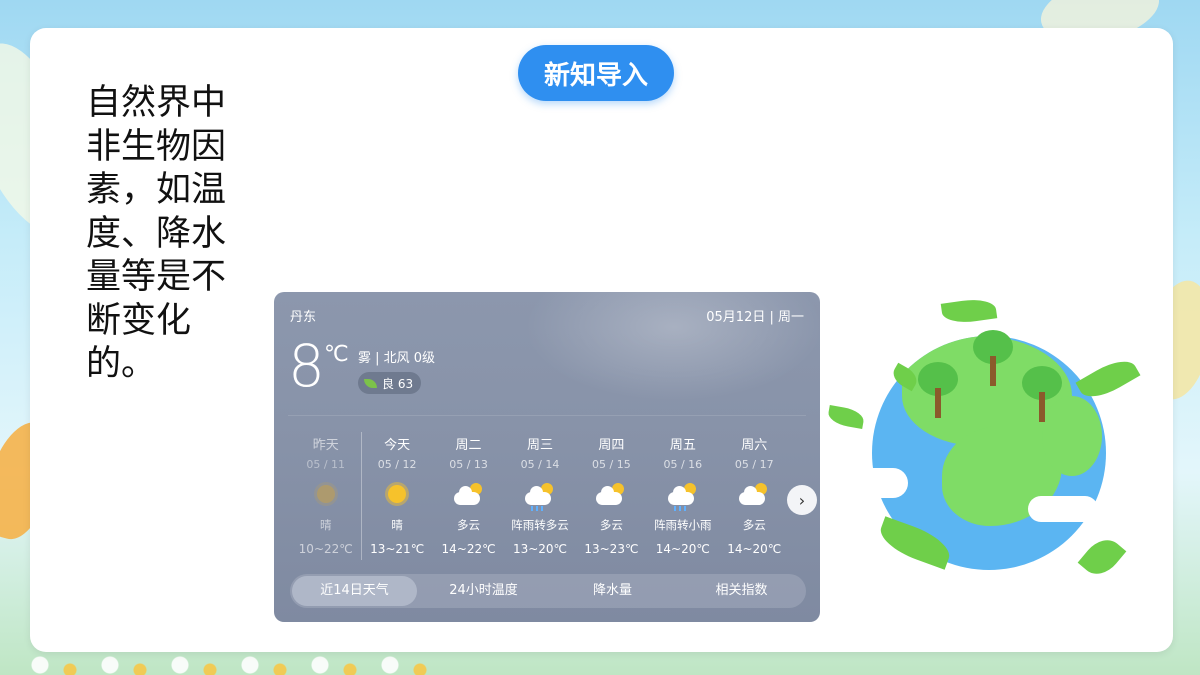 The image size is (1200, 675). What do you see at coordinates (540, 549) in the screenshot?
I see `day-temperature-range: 13~20℃` at bounding box center [540, 549].